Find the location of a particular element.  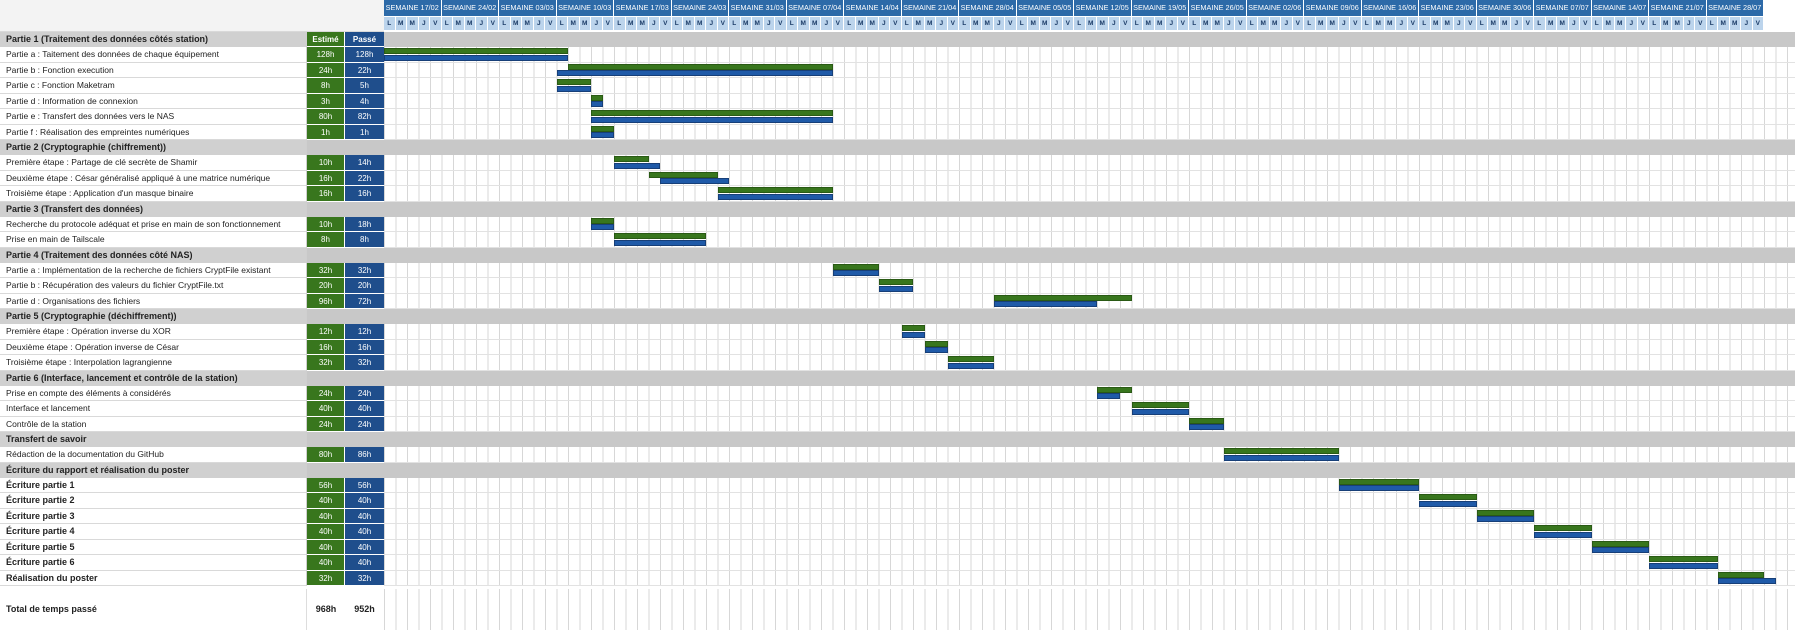

task-row: Écriture partie 6 40h 40h is located at coordinates (897, 563).